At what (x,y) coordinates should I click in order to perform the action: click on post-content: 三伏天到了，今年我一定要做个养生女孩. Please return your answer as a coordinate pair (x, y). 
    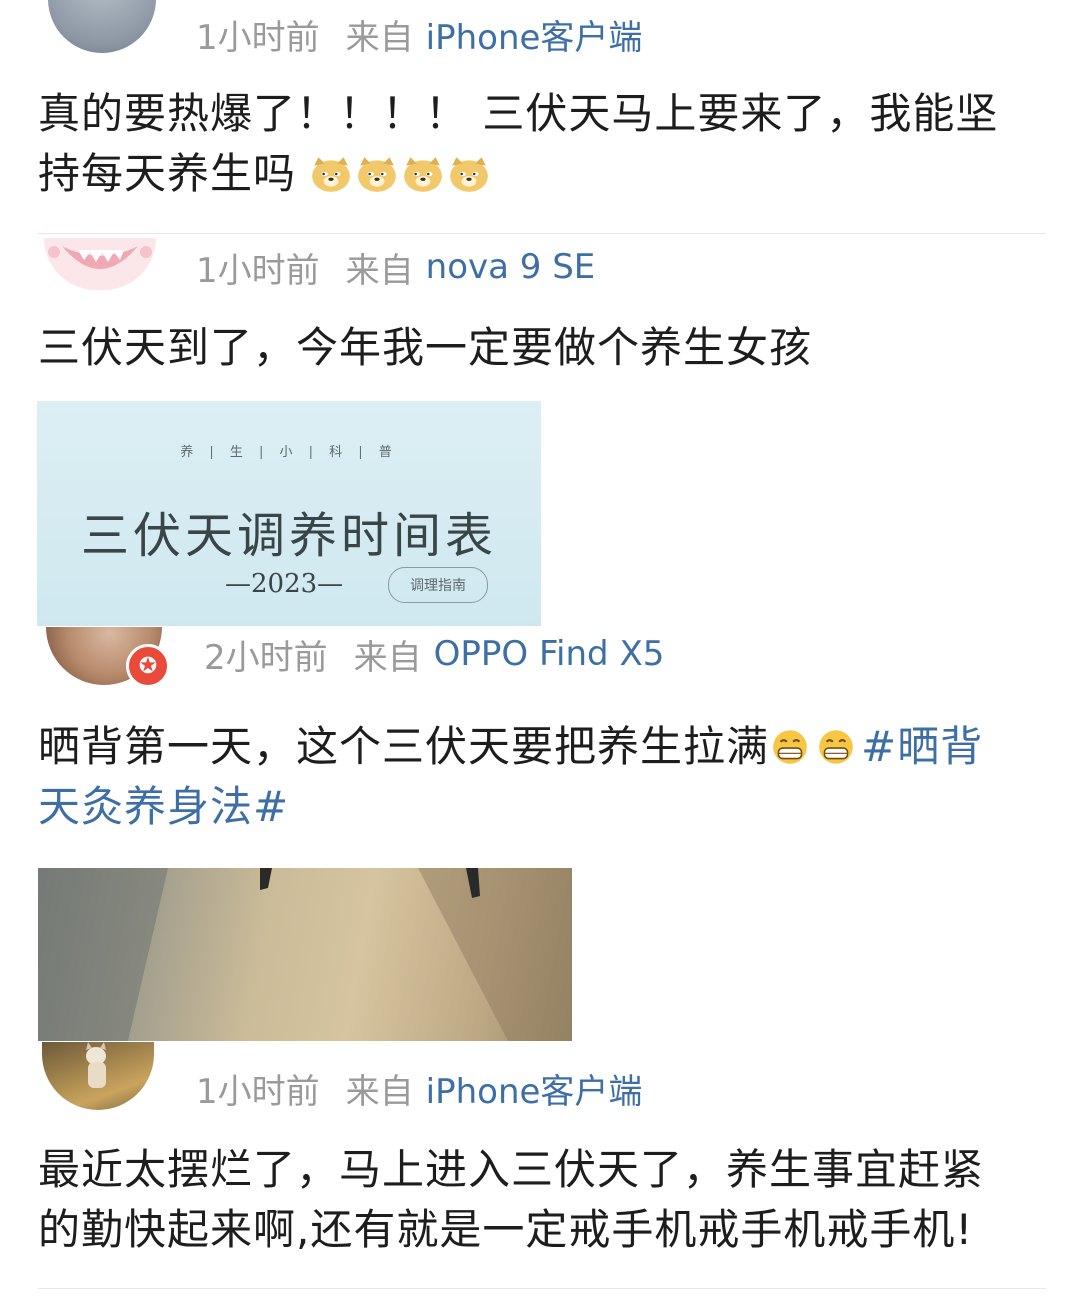
    Looking at the image, I should click on (553, 348).